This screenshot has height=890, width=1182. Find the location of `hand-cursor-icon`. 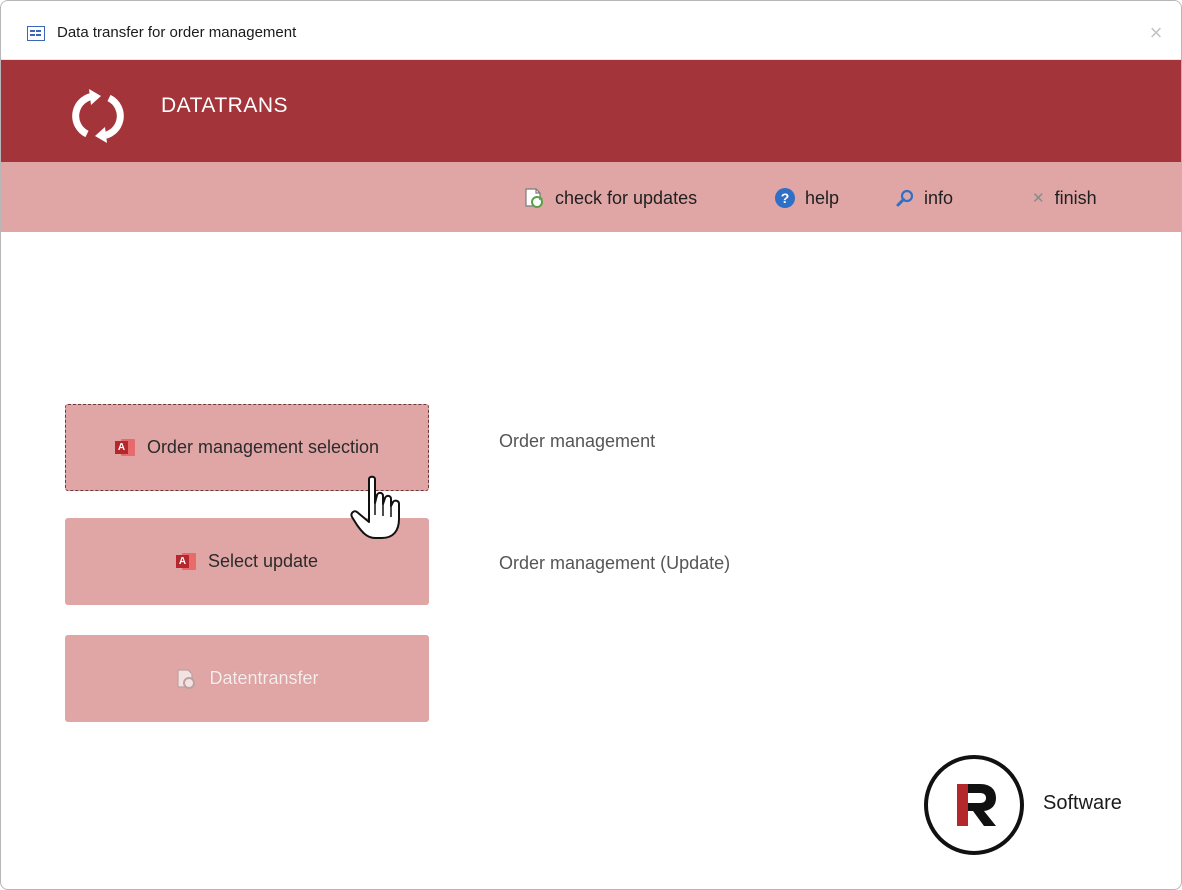

hand-cursor-icon is located at coordinates (375, 507).